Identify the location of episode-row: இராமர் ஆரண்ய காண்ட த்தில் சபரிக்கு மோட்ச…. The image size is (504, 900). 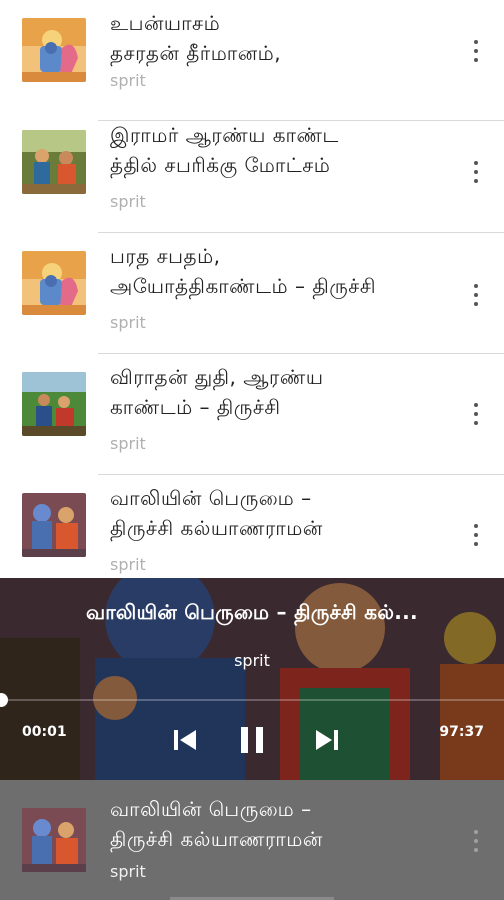
(252, 172).